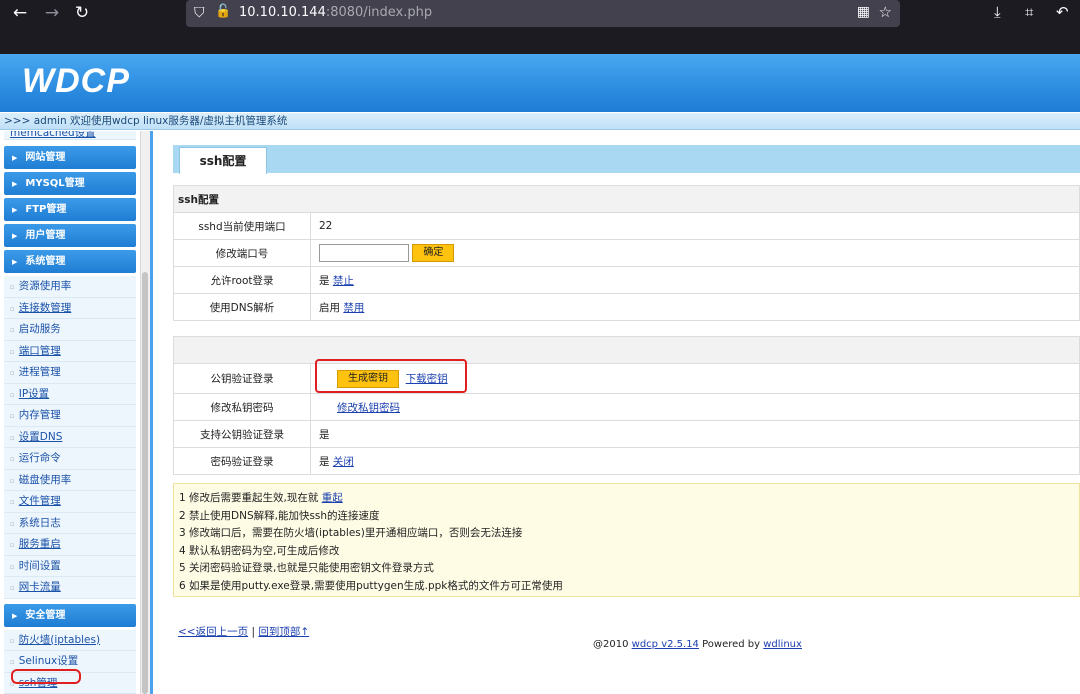 This screenshot has height=694, width=1080. I want to click on note-line: 3 修改端口后，需要在防火墙(iptables)里开通相应端口，否则会无法连接, so click(351, 533).